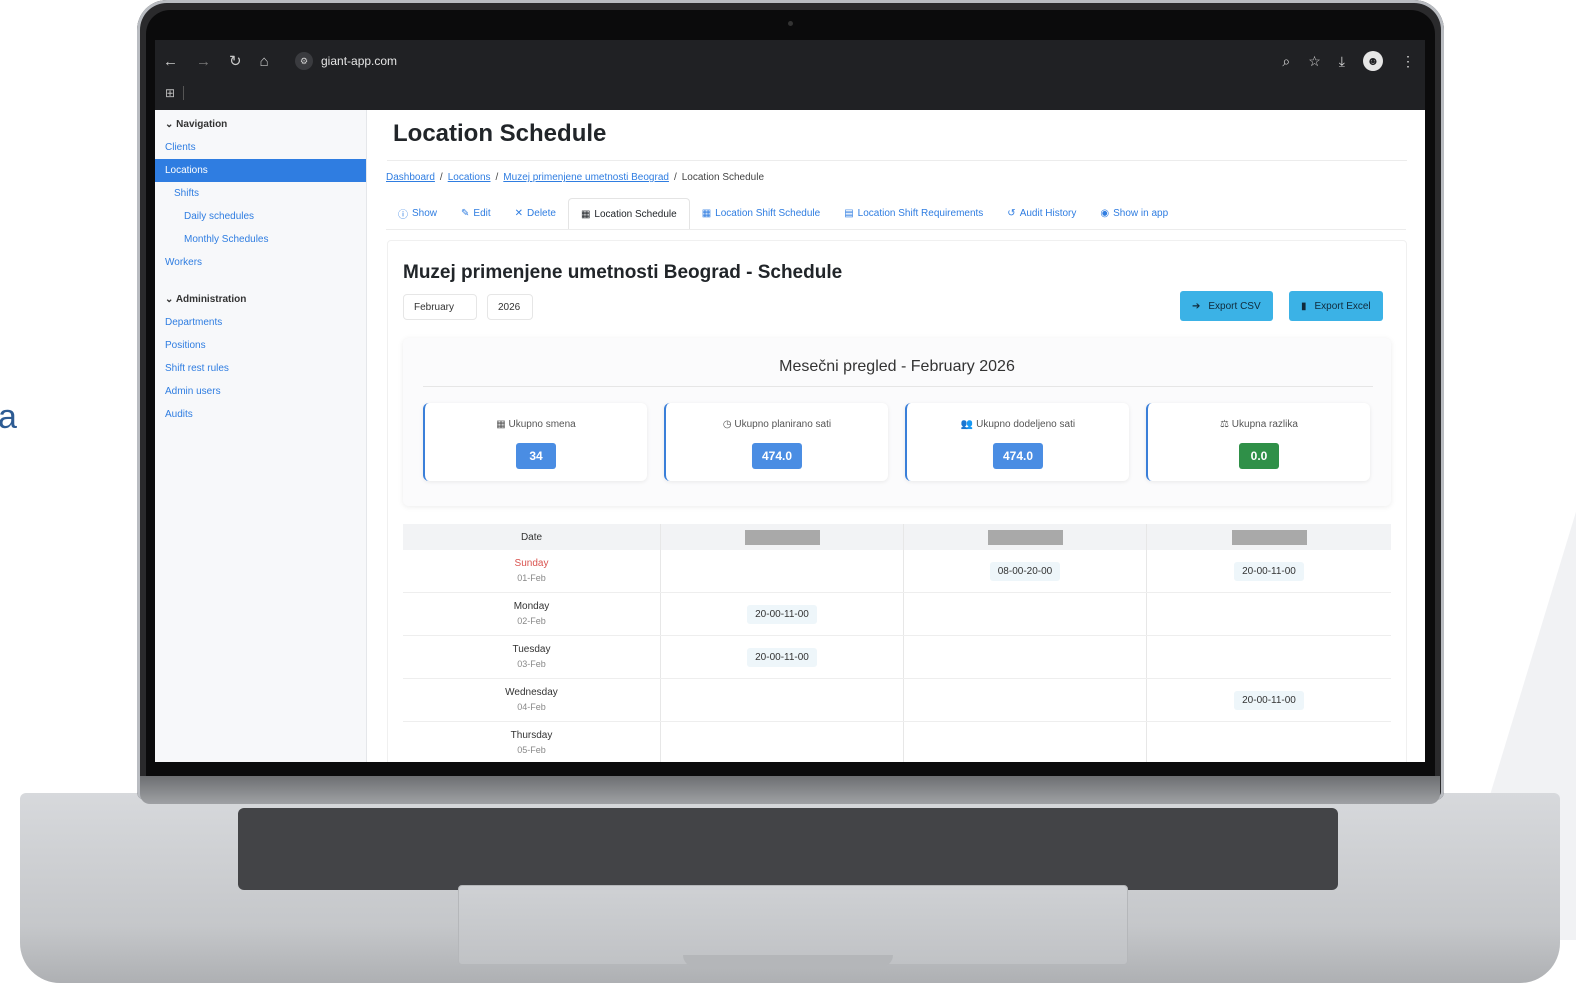 This screenshot has width=1576, height=983. Describe the element at coordinates (1258, 442) in the screenshot. I see `stat-card-difference: ⚖ Ukupna razlika 0.0` at that location.